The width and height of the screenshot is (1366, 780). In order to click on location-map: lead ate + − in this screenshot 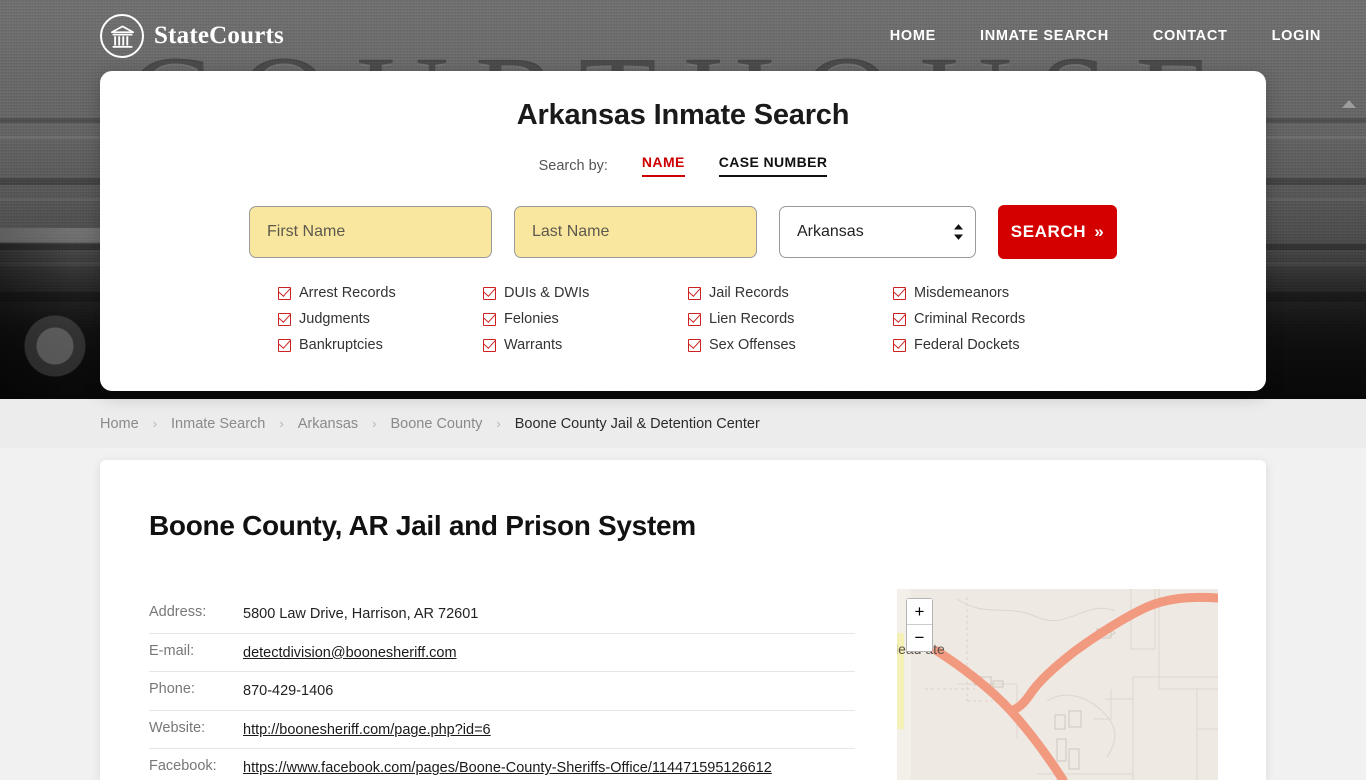, I will do `click(1057, 684)`.